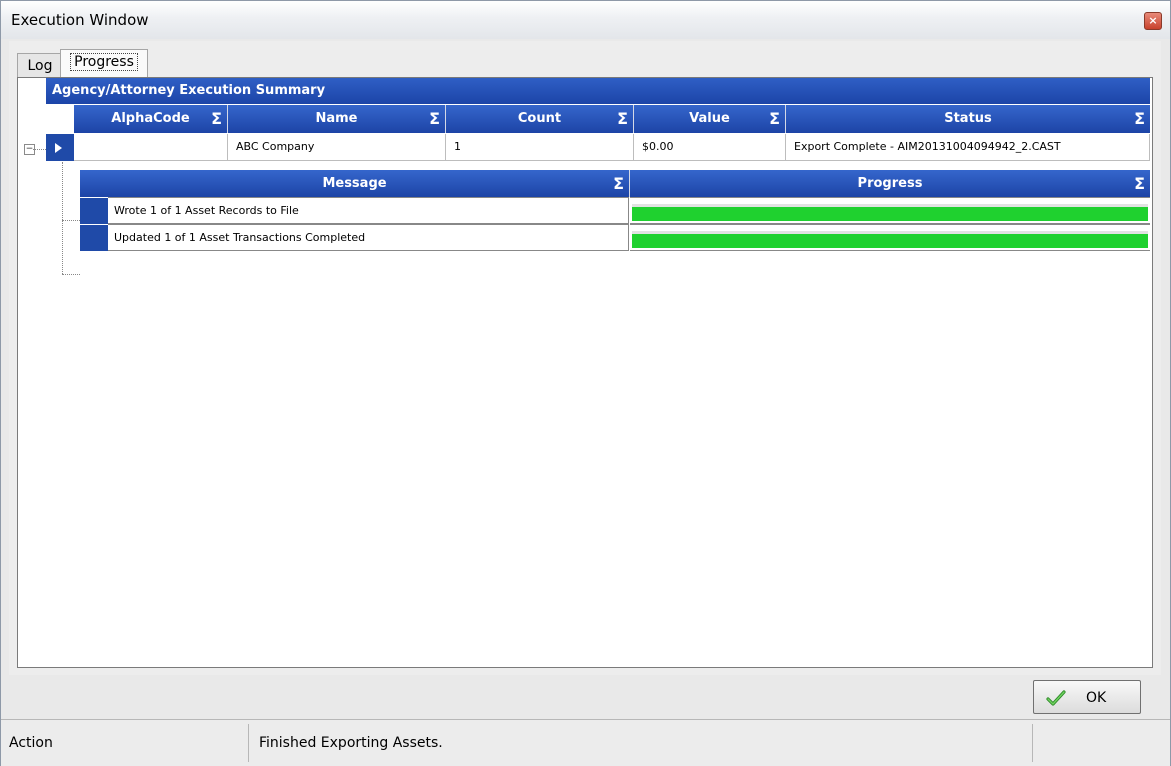 This screenshot has width=1171, height=766. I want to click on column-header-name: Name Σ, so click(337, 119).